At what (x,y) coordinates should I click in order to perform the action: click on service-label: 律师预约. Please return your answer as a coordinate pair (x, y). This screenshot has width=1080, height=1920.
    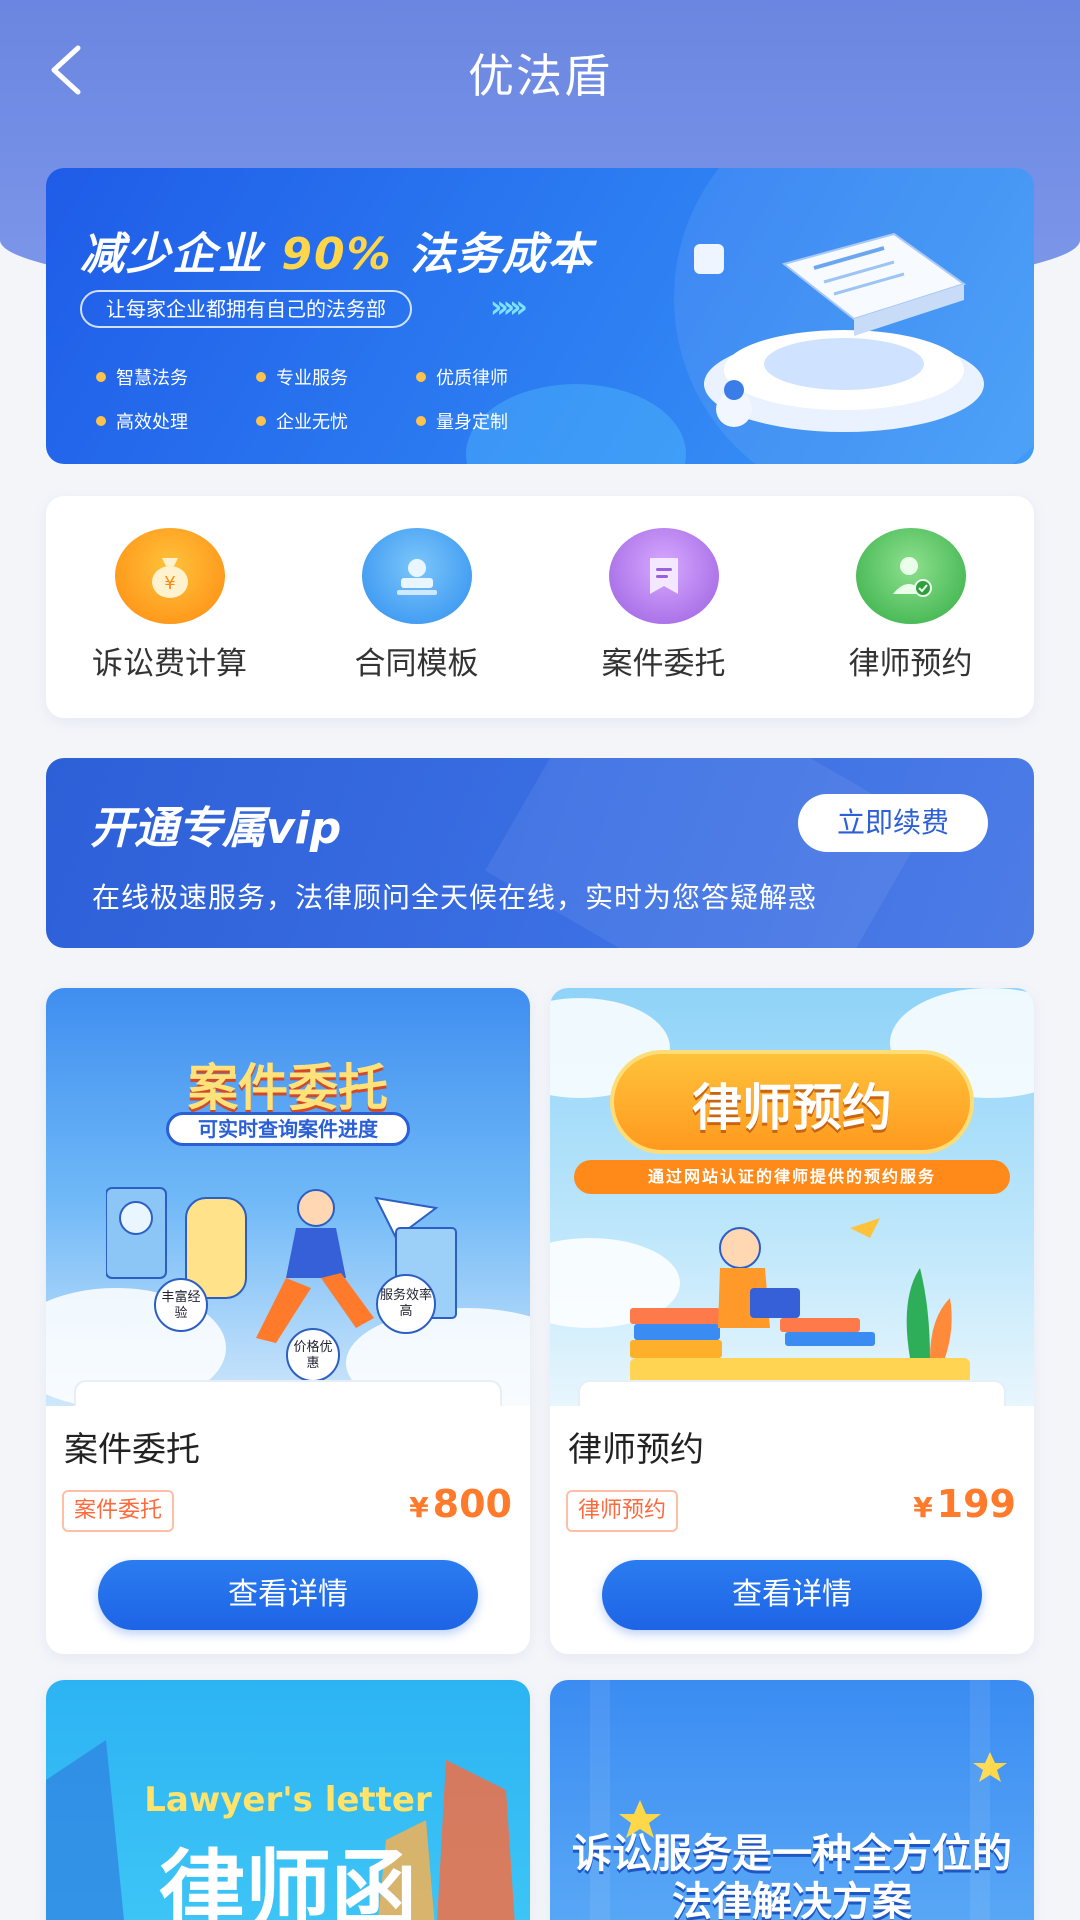
    Looking at the image, I should click on (910, 664).